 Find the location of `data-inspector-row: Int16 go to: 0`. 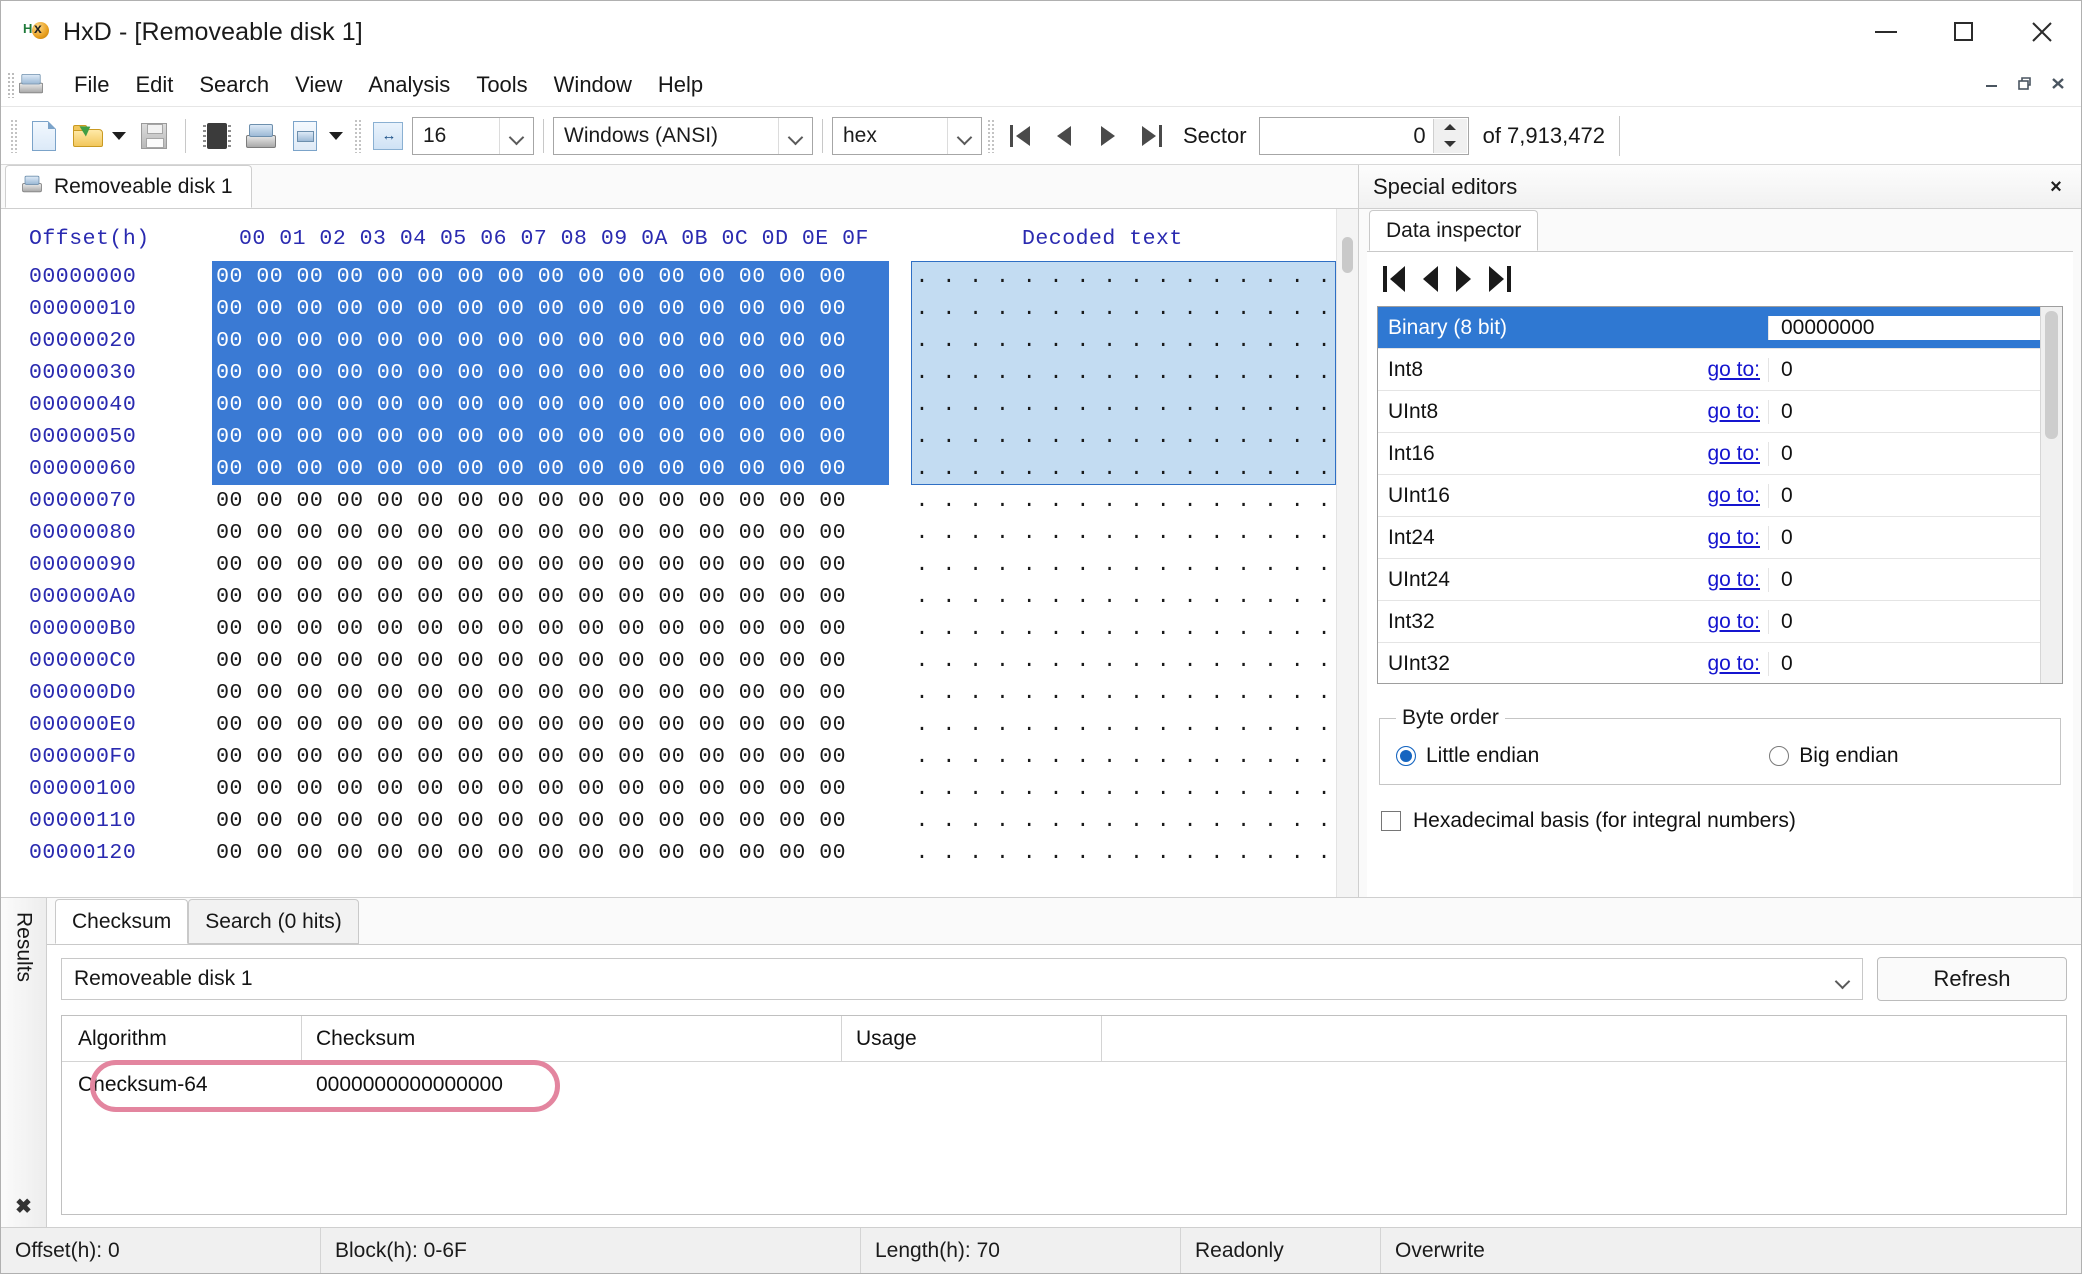

data-inspector-row: Int16 go to: 0 is located at coordinates (1709, 454).